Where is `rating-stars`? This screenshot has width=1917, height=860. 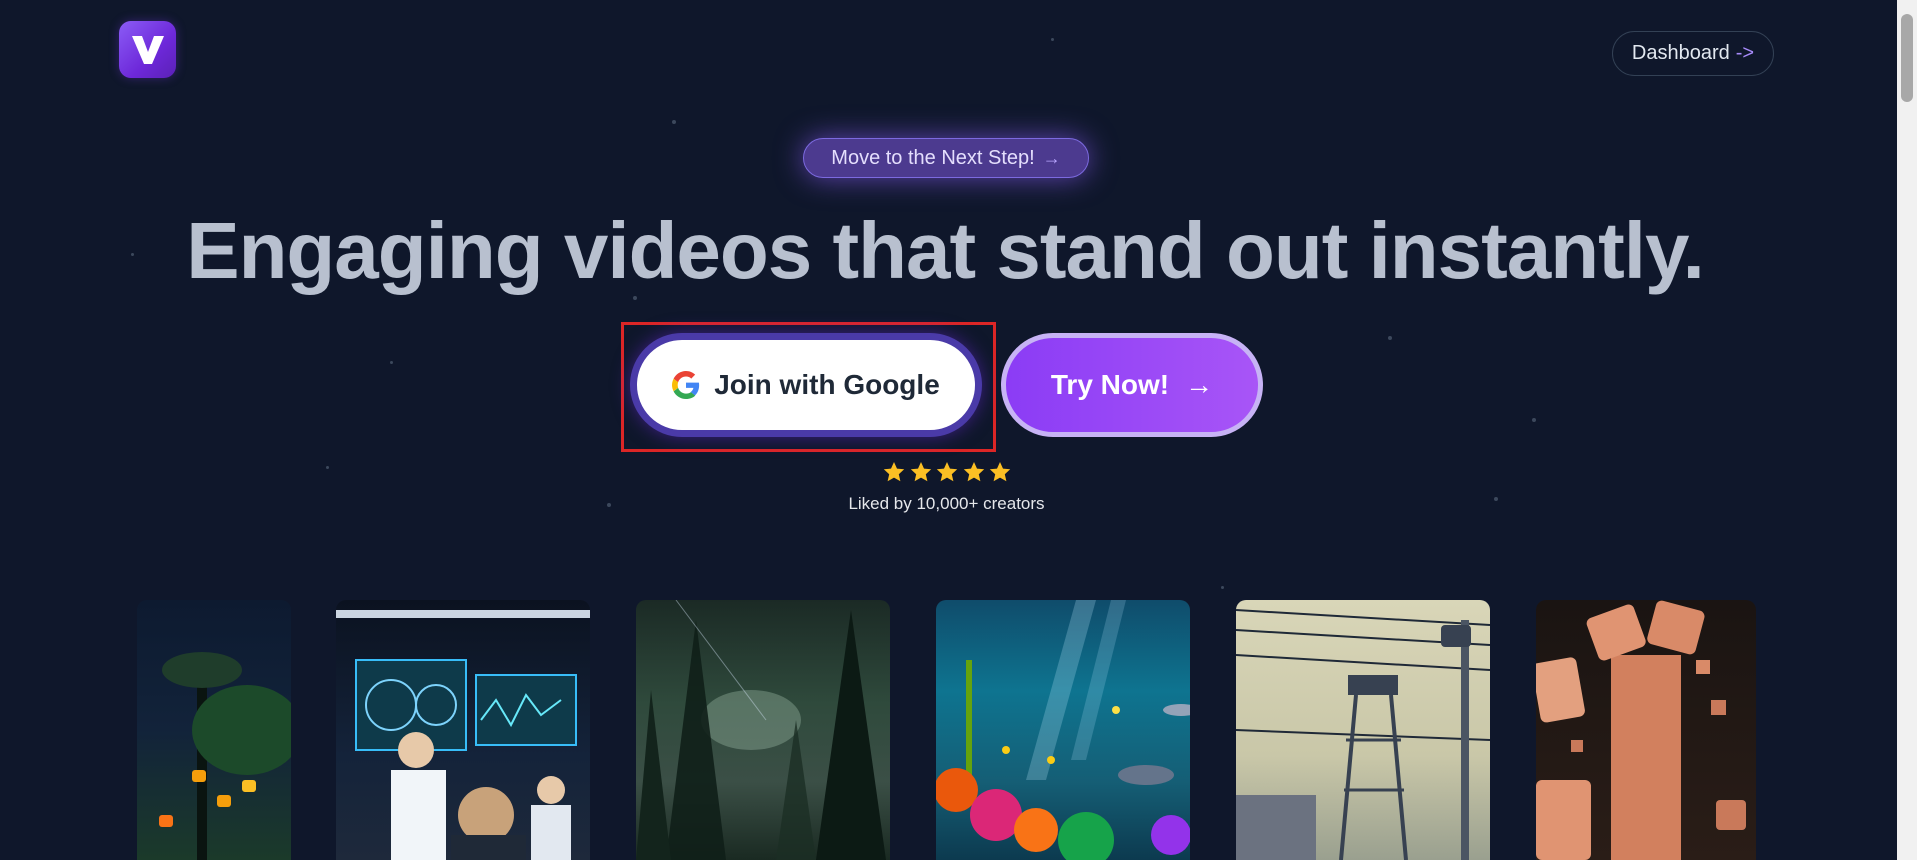
rating-stars is located at coordinates (947, 474).